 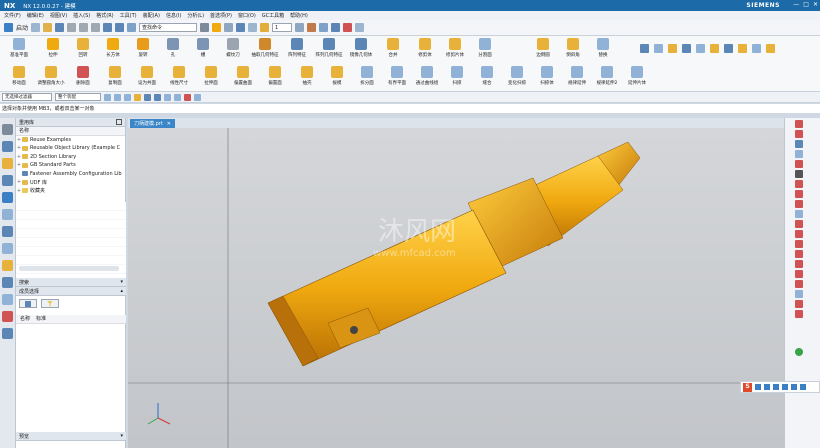 What do you see at coordinates (265, 27) in the screenshot?
I see `section-icon` at bounding box center [265, 27].